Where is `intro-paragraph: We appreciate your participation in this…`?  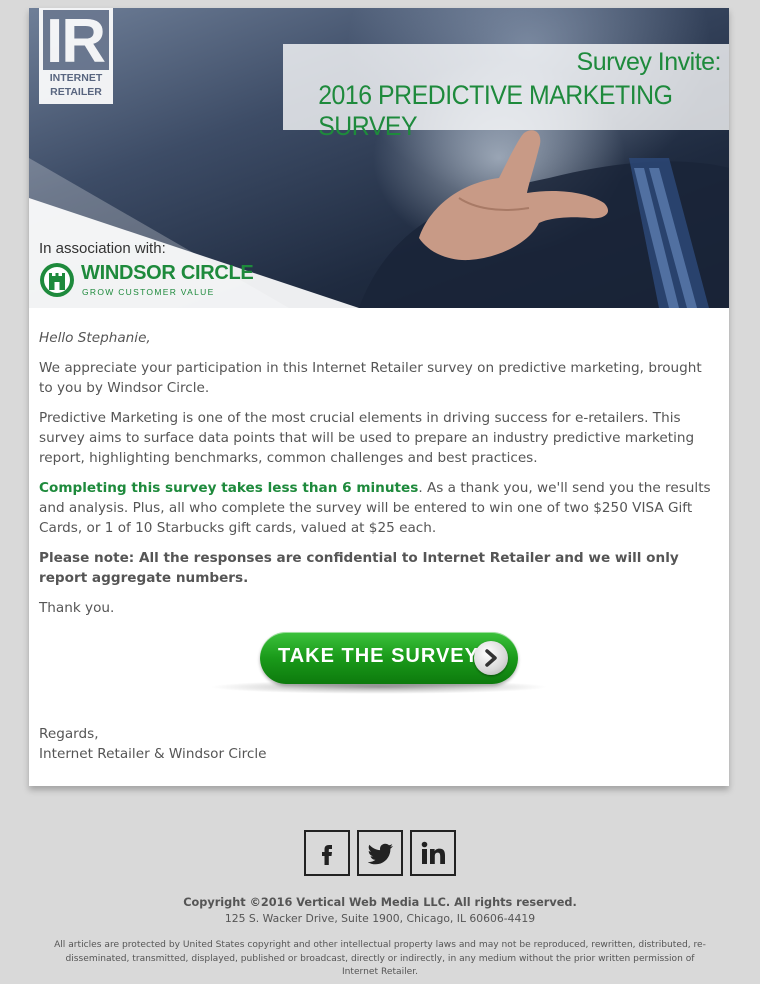
intro-paragraph: We appreciate your participation in this… is located at coordinates (370, 378).